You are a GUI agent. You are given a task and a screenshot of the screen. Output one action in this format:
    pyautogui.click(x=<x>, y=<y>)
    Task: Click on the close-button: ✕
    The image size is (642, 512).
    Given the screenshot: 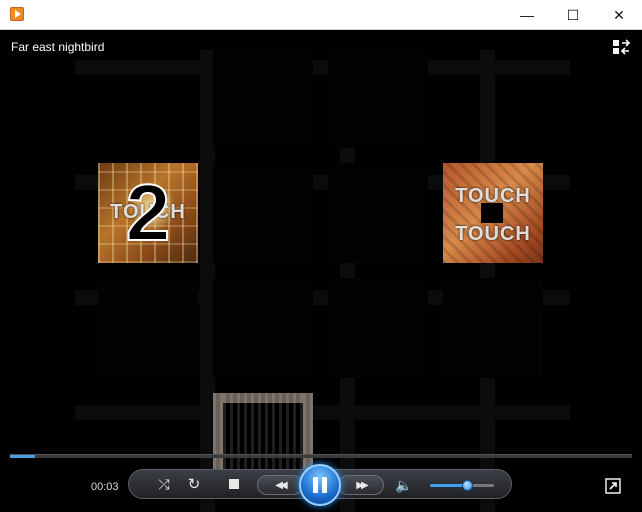 What is the action you would take?
    pyautogui.click(x=619, y=15)
    